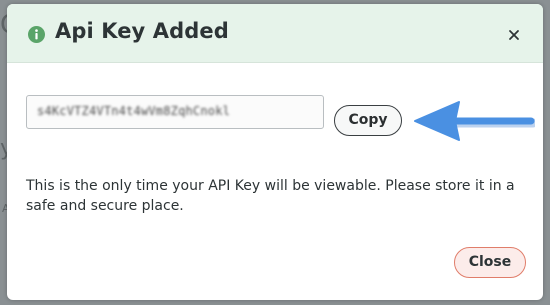 This screenshot has width=550, height=305. Describe the element at coordinates (514, 35) in the screenshot. I see `close-icon` at that location.